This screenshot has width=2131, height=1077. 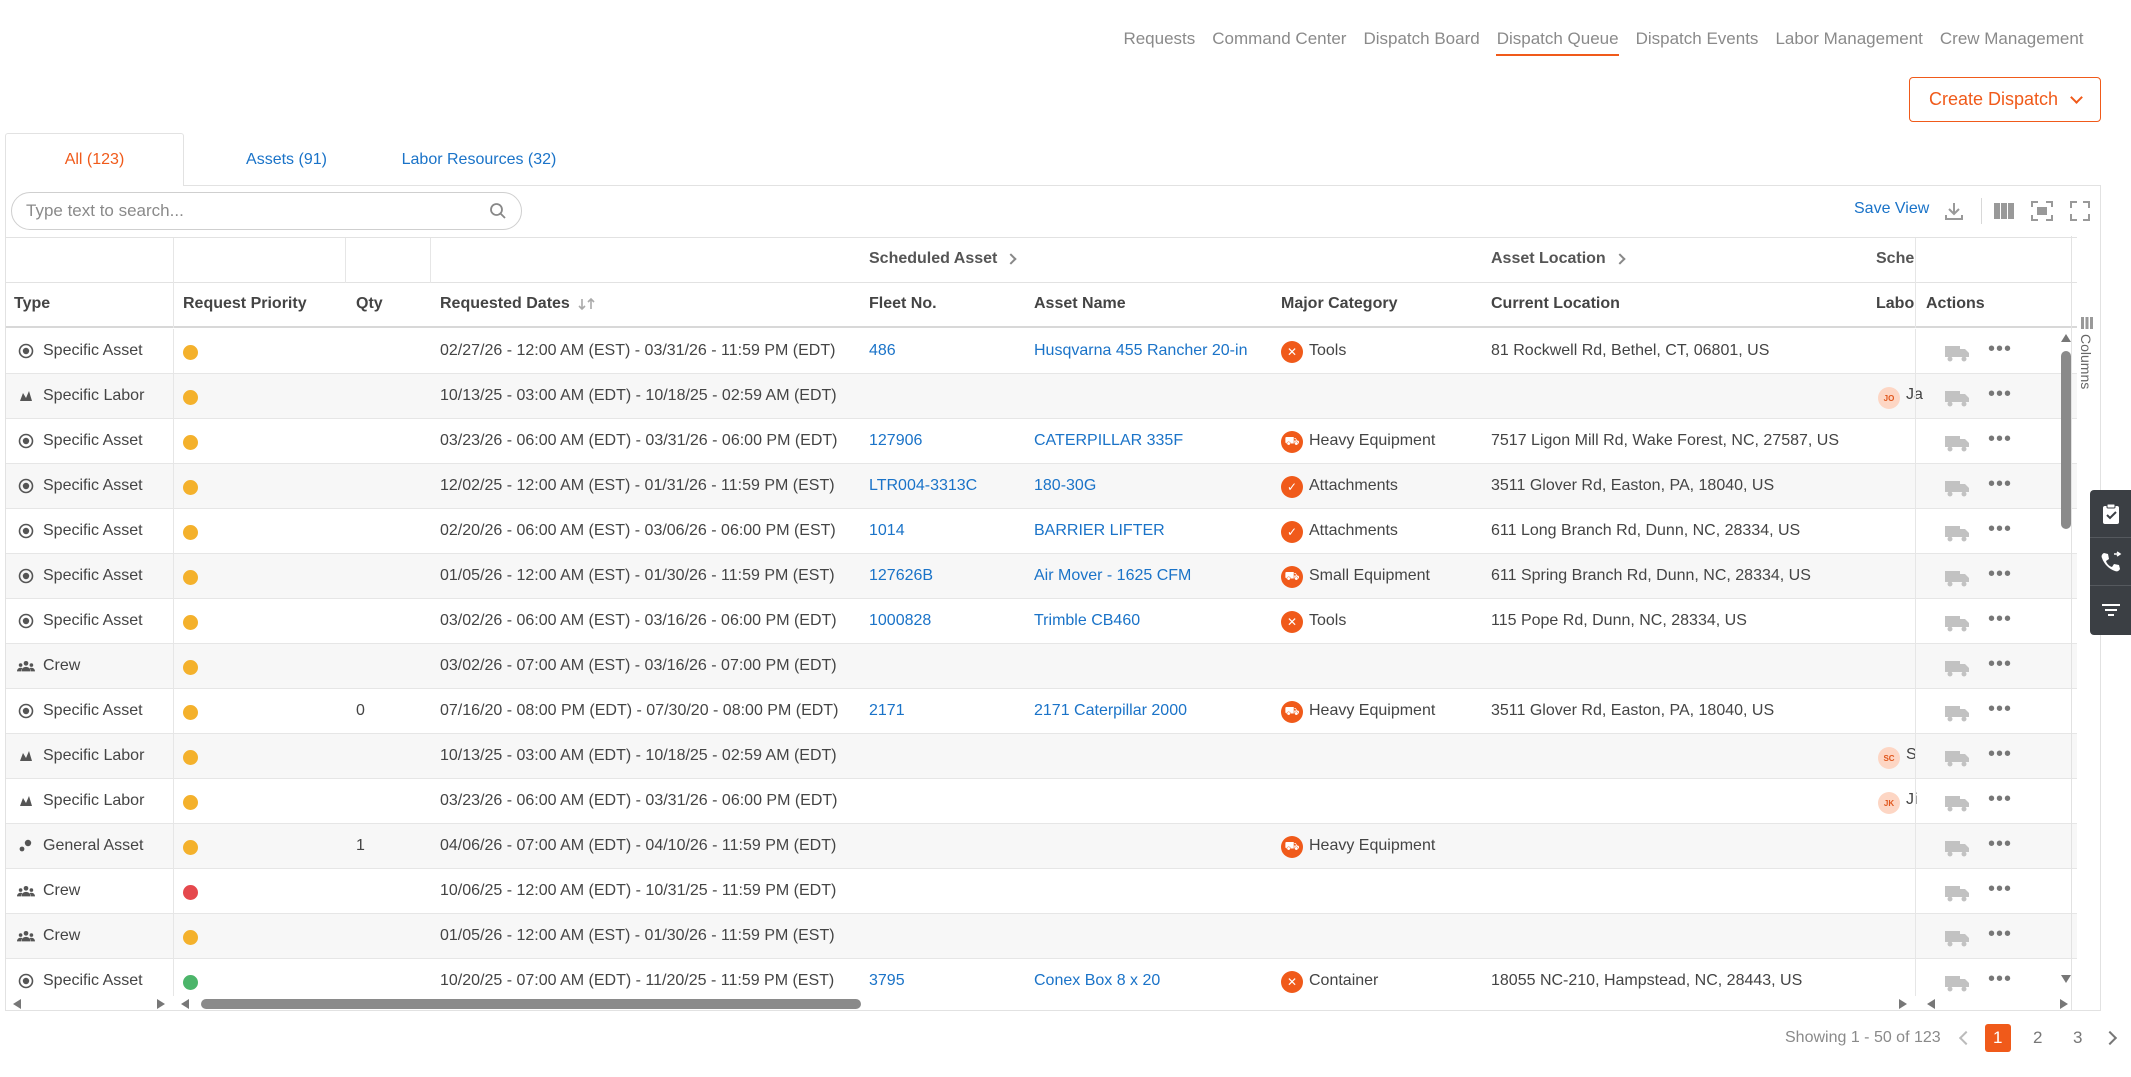 I want to click on create-dispatch-button: Create Dispatch, so click(x=2005, y=99).